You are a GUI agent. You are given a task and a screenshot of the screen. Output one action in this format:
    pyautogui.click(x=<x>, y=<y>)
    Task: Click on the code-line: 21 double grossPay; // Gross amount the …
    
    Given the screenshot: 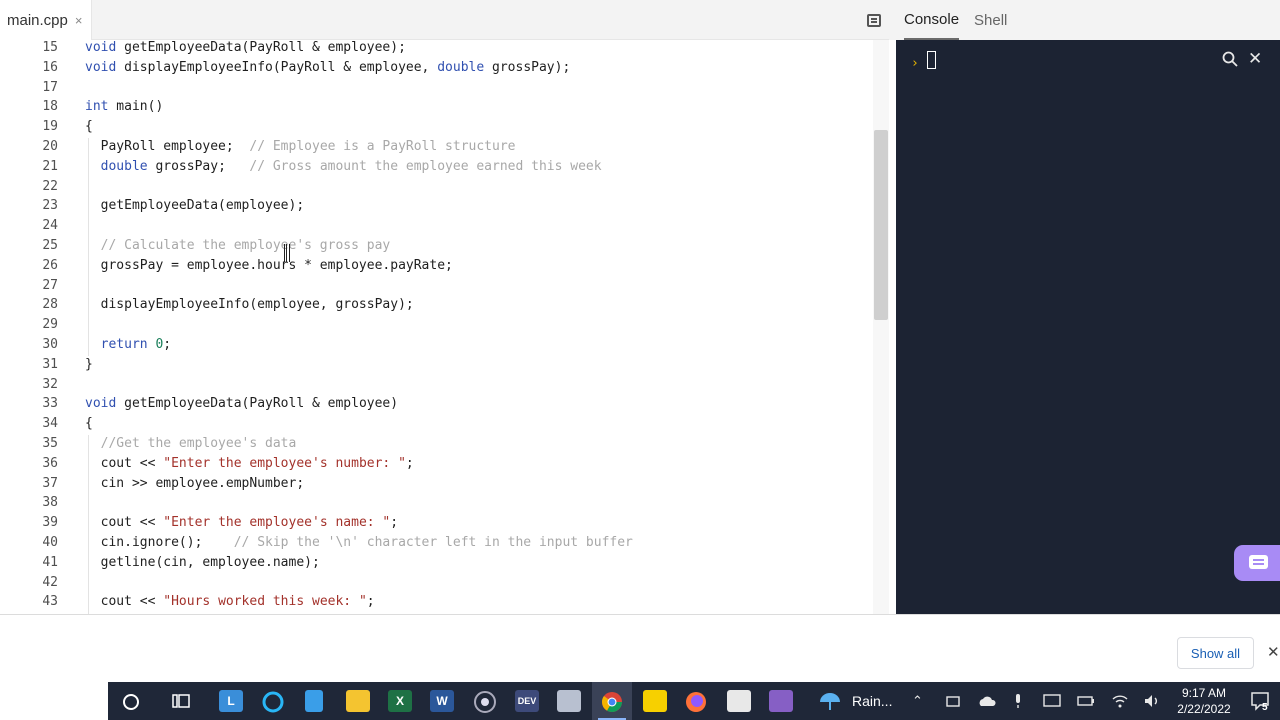 What is the action you would take?
    pyautogui.click(x=436, y=167)
    